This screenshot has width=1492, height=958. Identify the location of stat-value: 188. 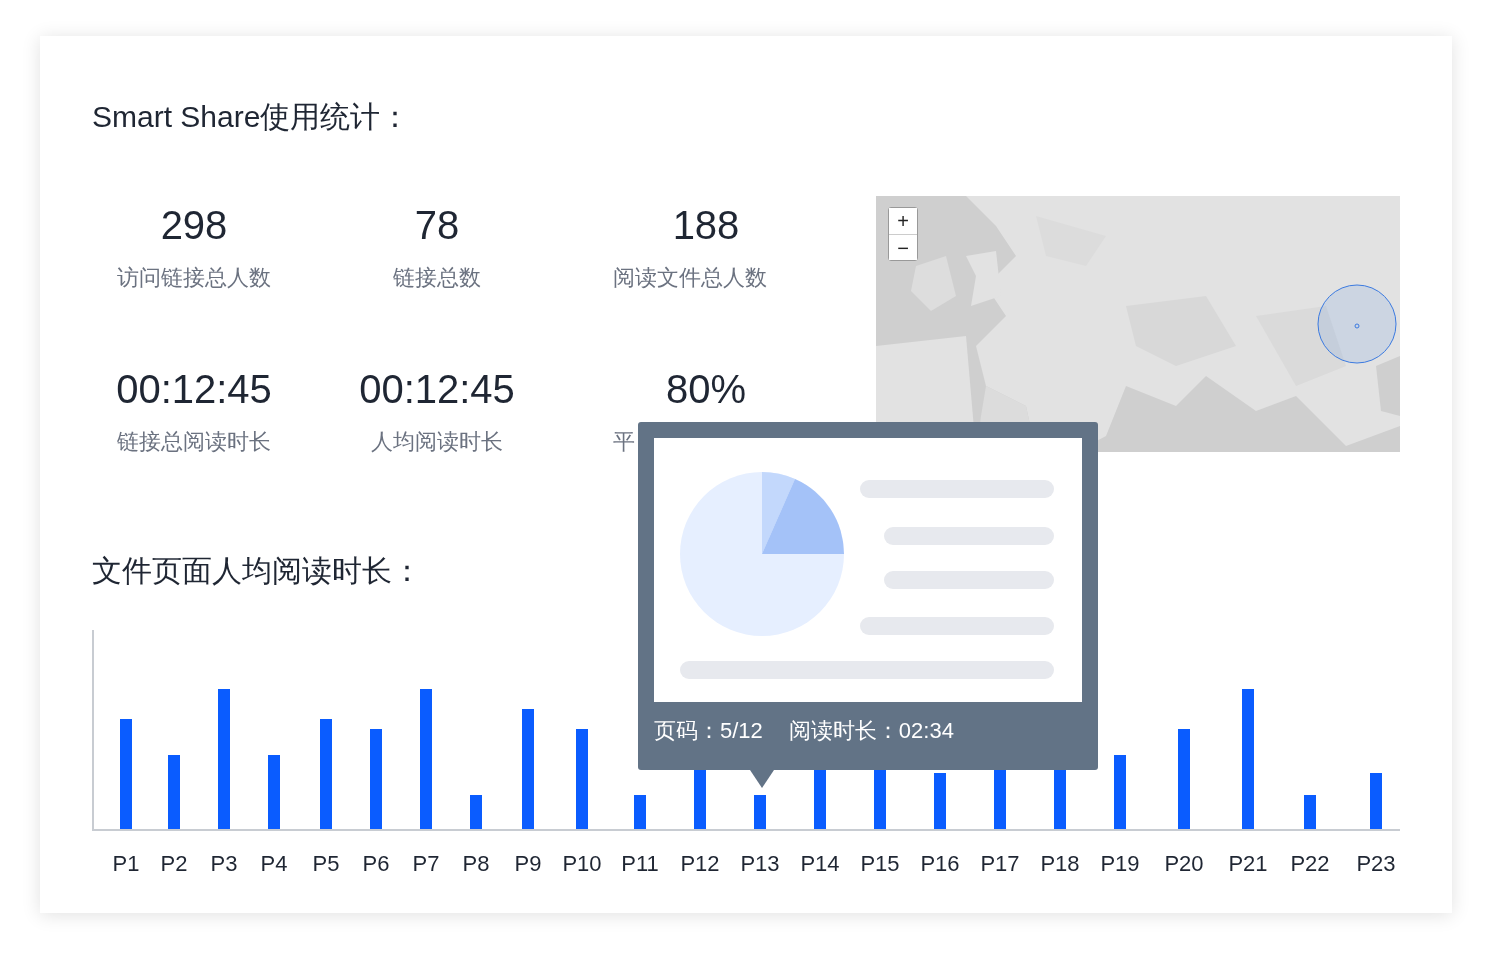
(706, 225).